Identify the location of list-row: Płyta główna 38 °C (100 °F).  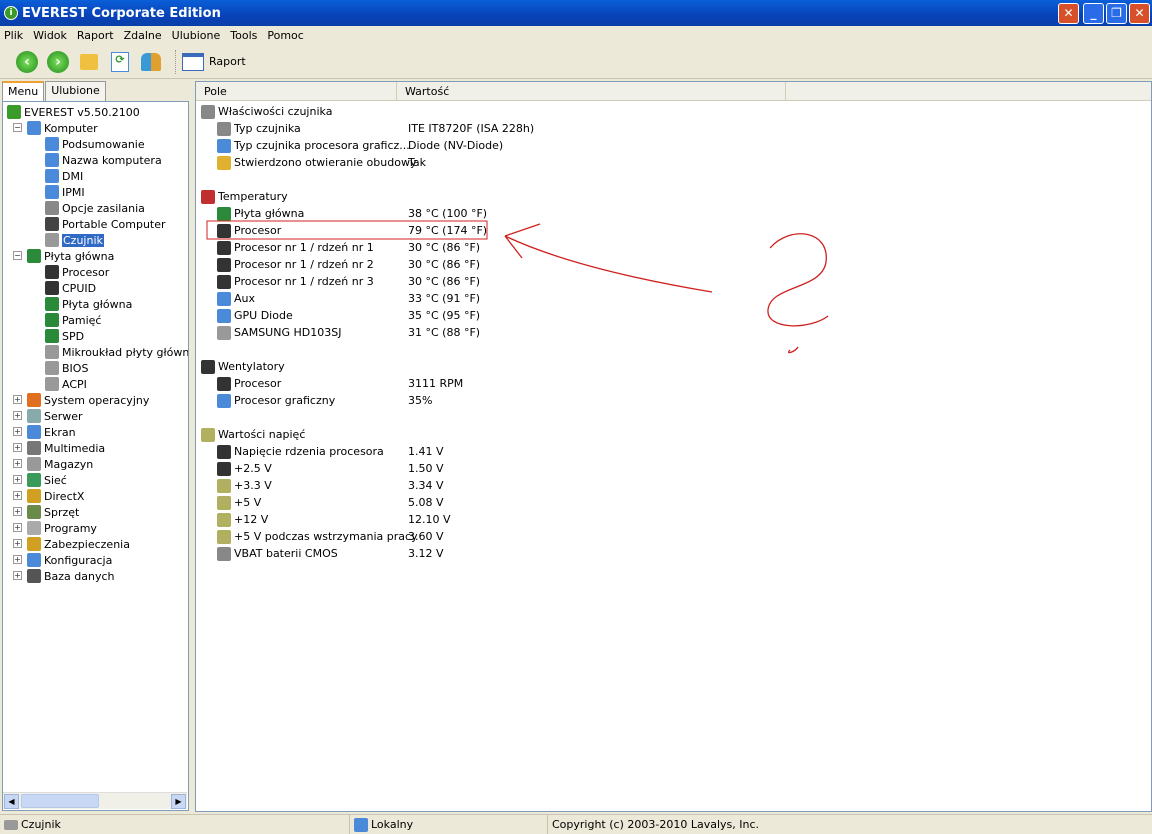
(517, 213).